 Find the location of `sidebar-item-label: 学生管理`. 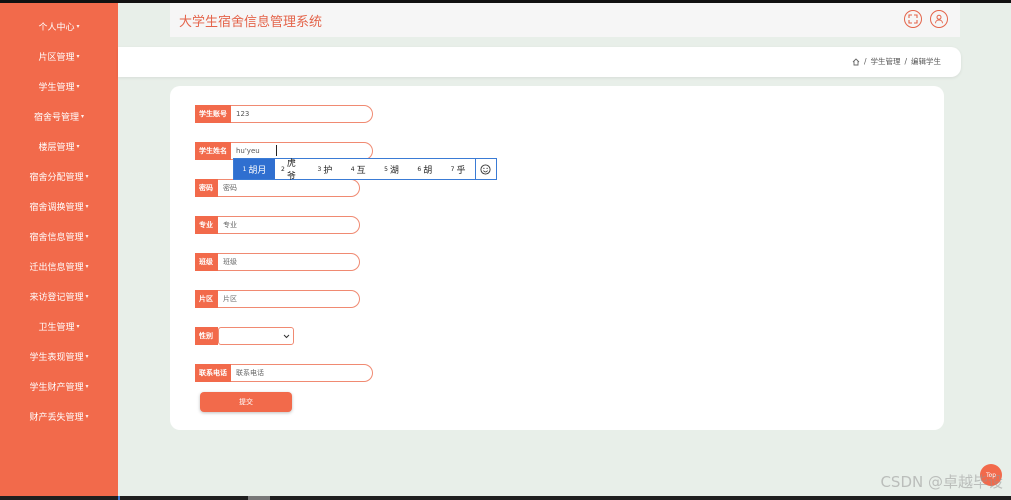

sidebar-item-label: 学生管理 is located at coordinates (56, 87).